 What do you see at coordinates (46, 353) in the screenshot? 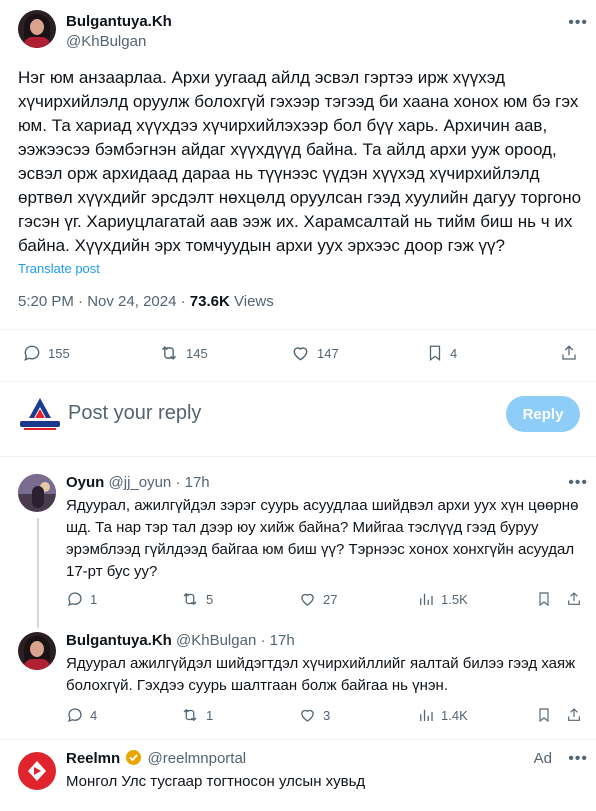
I see `reply-action: 155` at bounding box center [46, 353].